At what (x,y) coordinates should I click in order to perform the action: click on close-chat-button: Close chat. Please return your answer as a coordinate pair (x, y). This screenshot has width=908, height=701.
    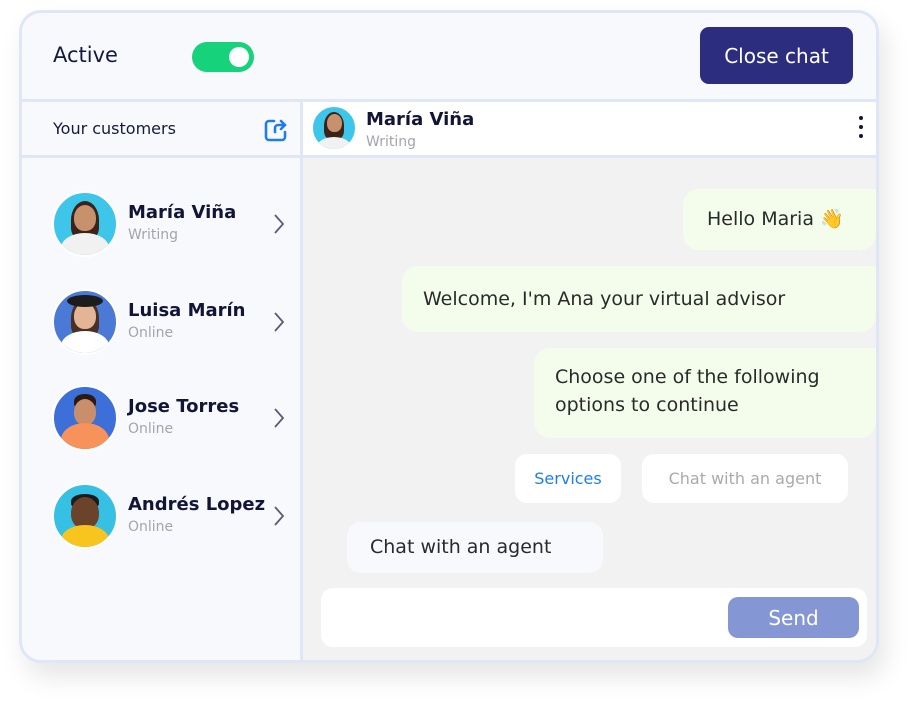
    Looking at the image, I should click on (776, 55).